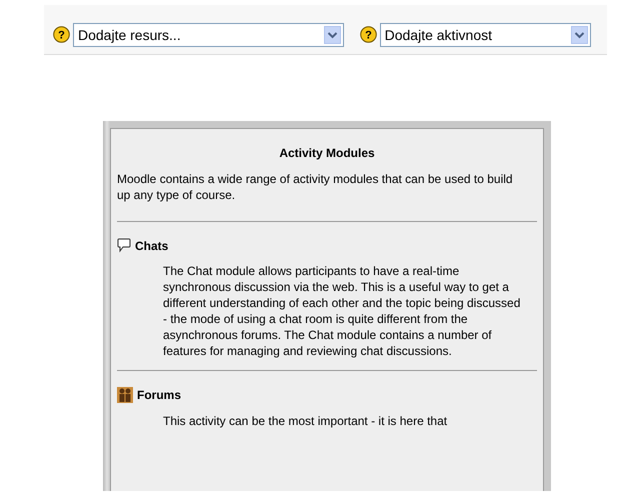 The width and height of the screenshot is (631, 492). I want to click on people-icon, so click(125, 395).